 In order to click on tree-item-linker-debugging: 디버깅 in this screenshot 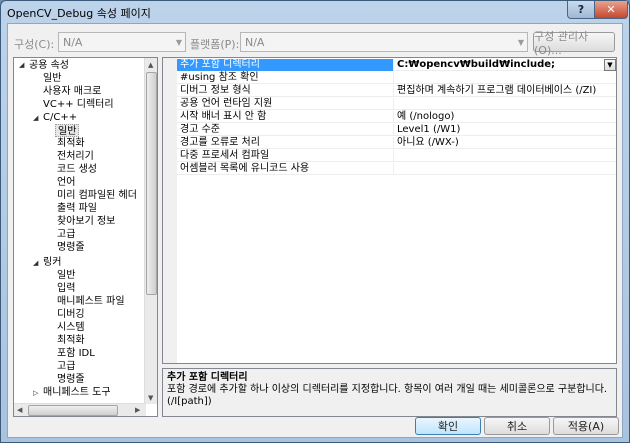, I will do `click(71, 314)`.